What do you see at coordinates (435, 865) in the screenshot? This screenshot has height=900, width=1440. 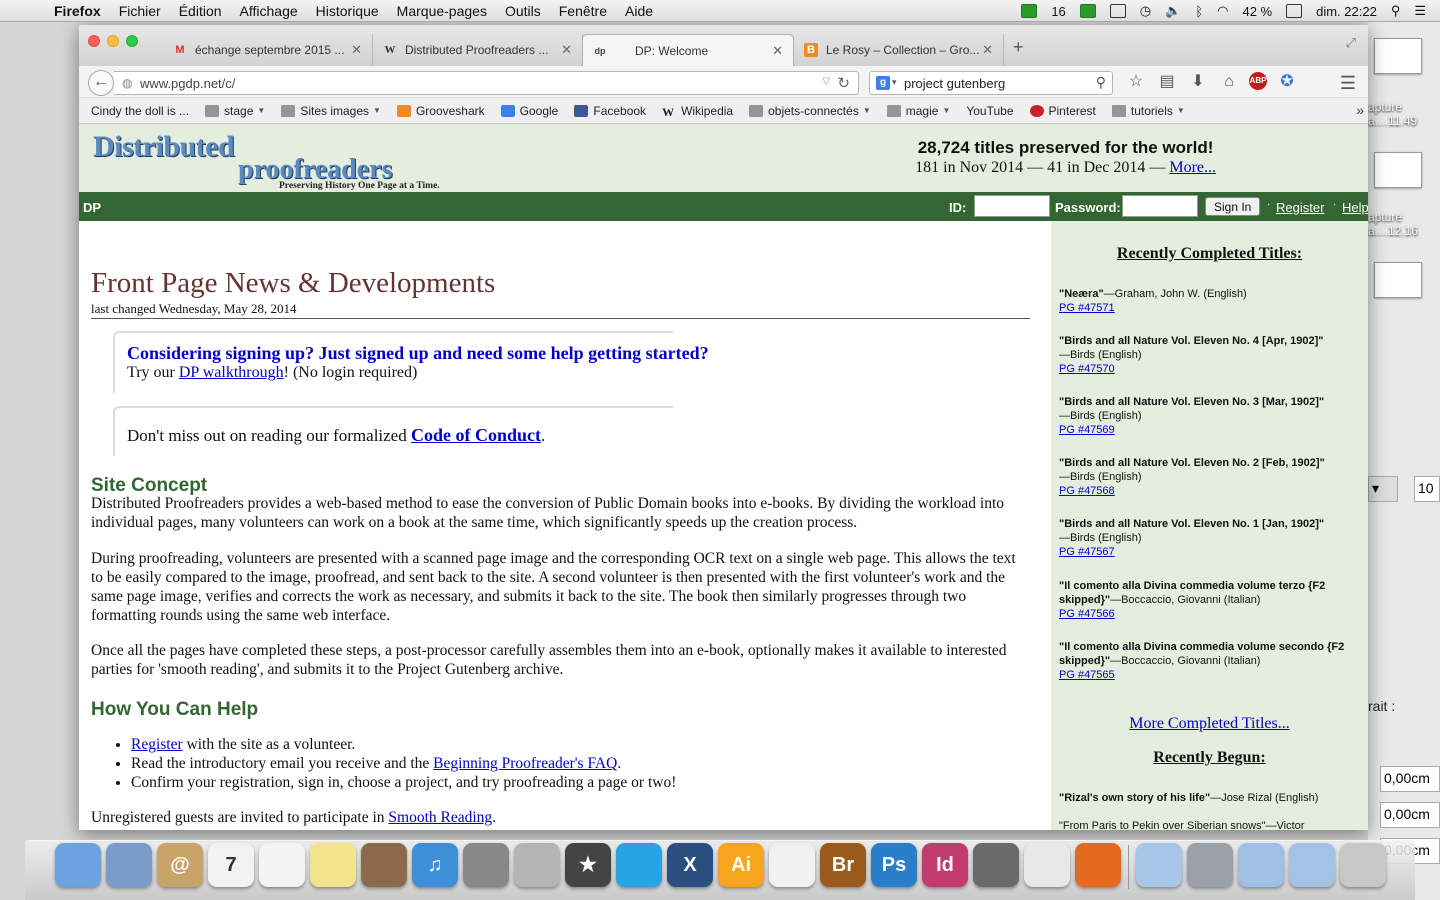 I see `itunes-icon: ♫` at bounding box center [435, 865].